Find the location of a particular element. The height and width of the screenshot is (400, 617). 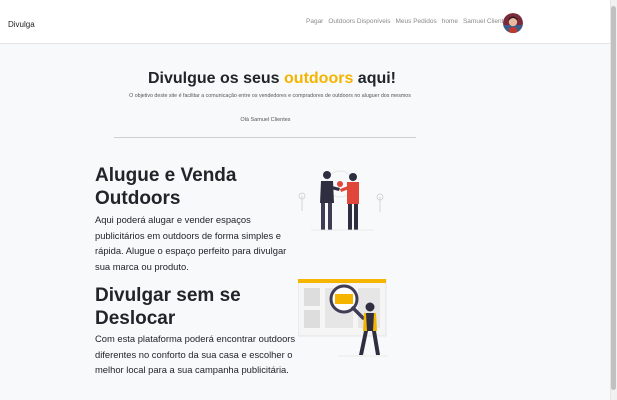

brand-logo-link: Divulga is located at coordinates (21, 24).